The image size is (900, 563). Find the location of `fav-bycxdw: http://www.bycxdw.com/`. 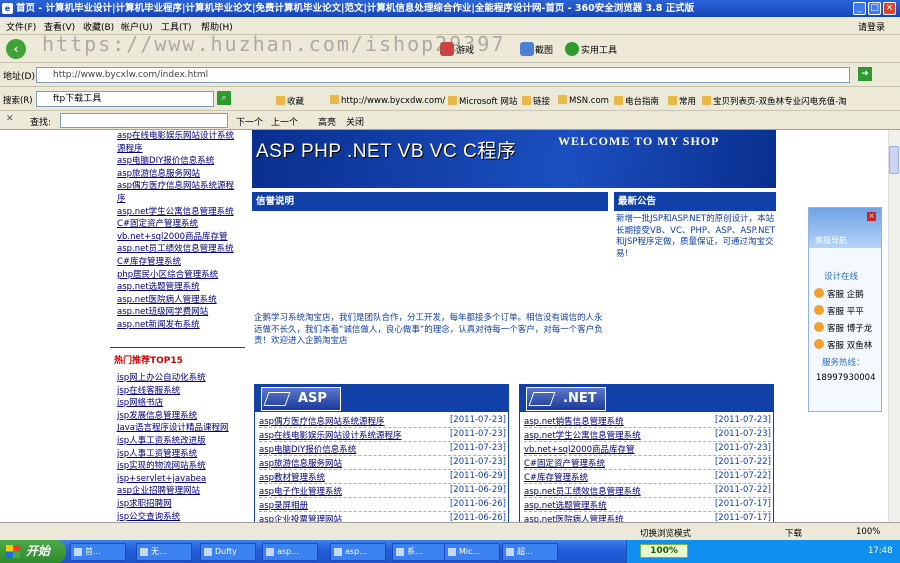

fav-bycxdw: http://www.bycxdw.com/ is located at coordinates (387, 100).